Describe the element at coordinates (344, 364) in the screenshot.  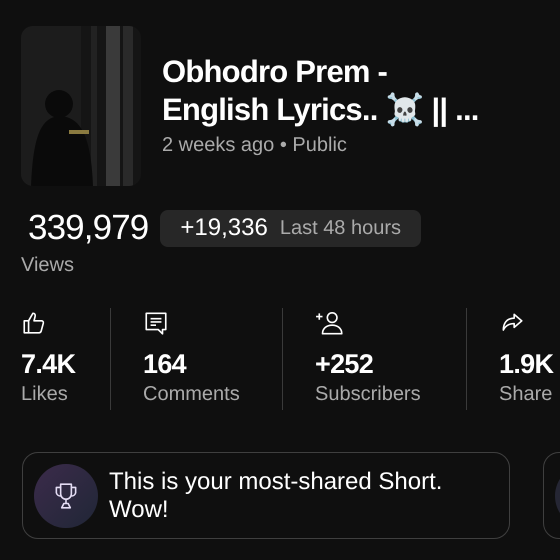
I see `stat-value: +252` at that location.